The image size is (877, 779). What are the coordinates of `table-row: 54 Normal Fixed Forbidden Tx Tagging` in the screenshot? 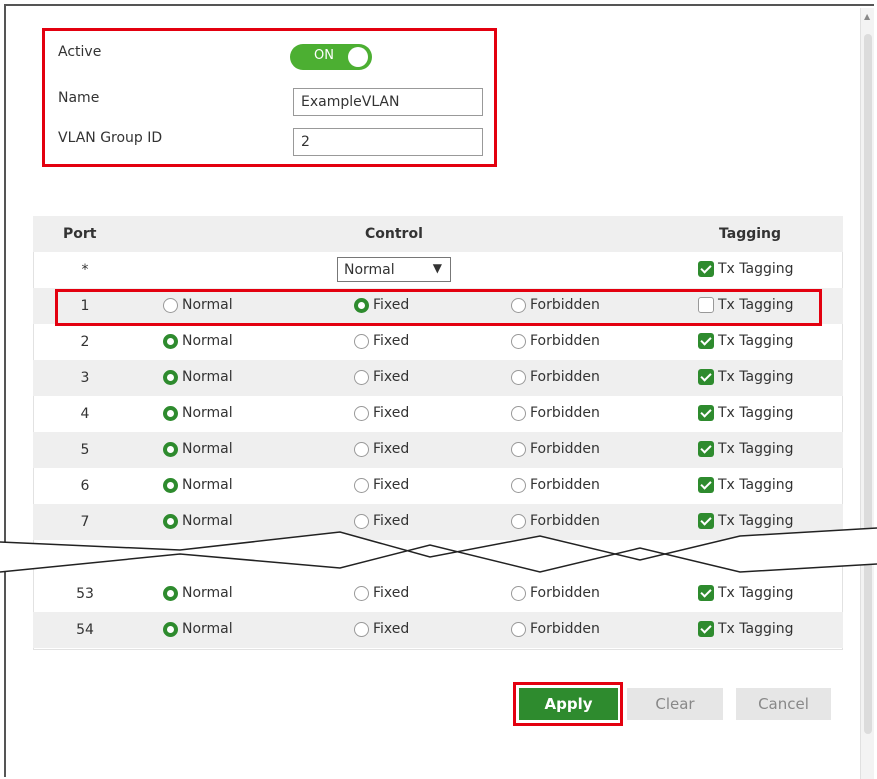 It's located at (438, 630).